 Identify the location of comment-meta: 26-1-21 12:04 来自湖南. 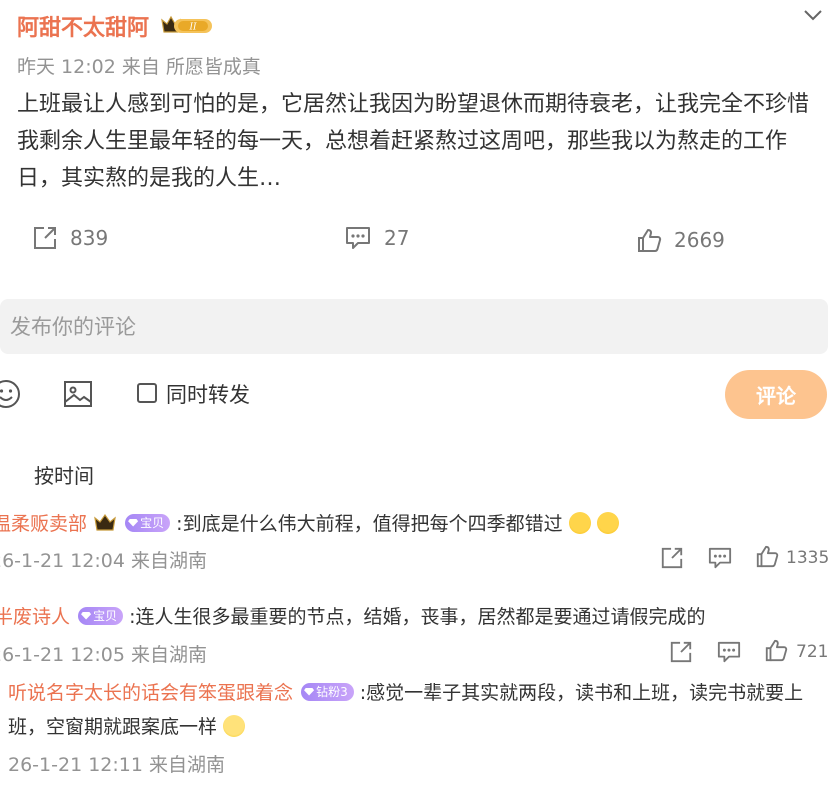
(103, 561).